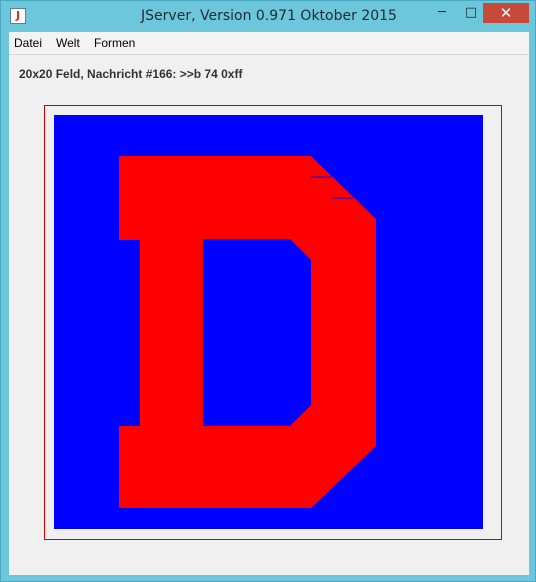  Describe the element at coordinates (442, 13) in the screenshot. I see `minimize-button: ─` at that location.